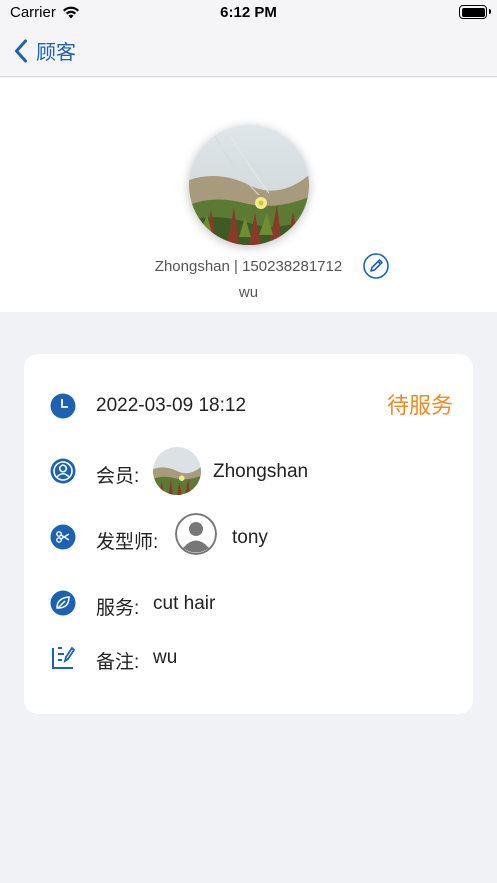 The width and height of the screenshot is (497, 883). What do you see at coordinates (21, 50) in the screenshot?
I see `chevron-left-icon` at bounding box center [21, 50].